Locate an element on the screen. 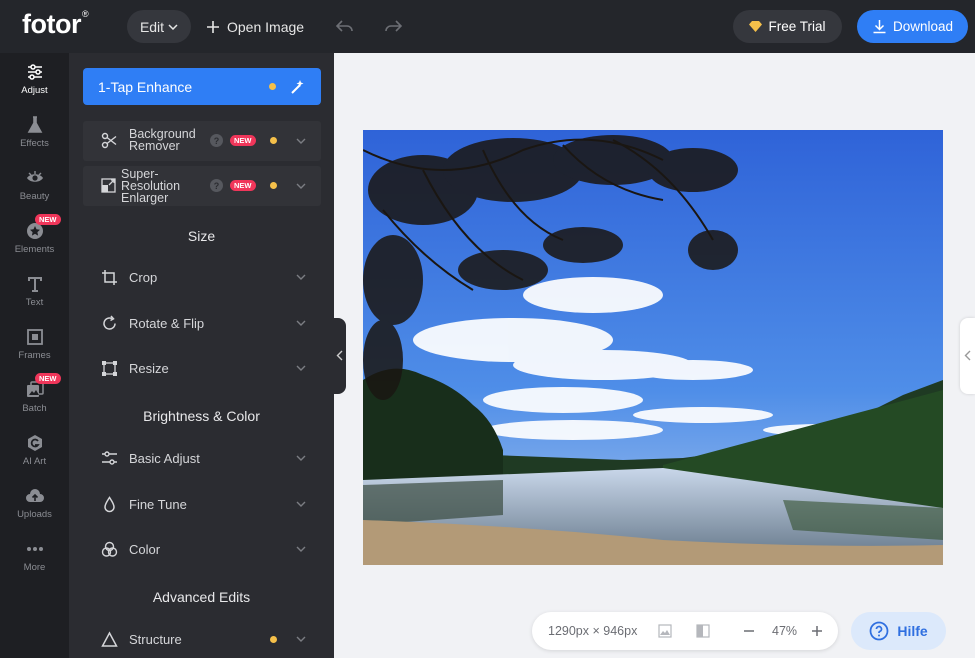  rail-label-effects: Effects is located at coordinates (34, 143).